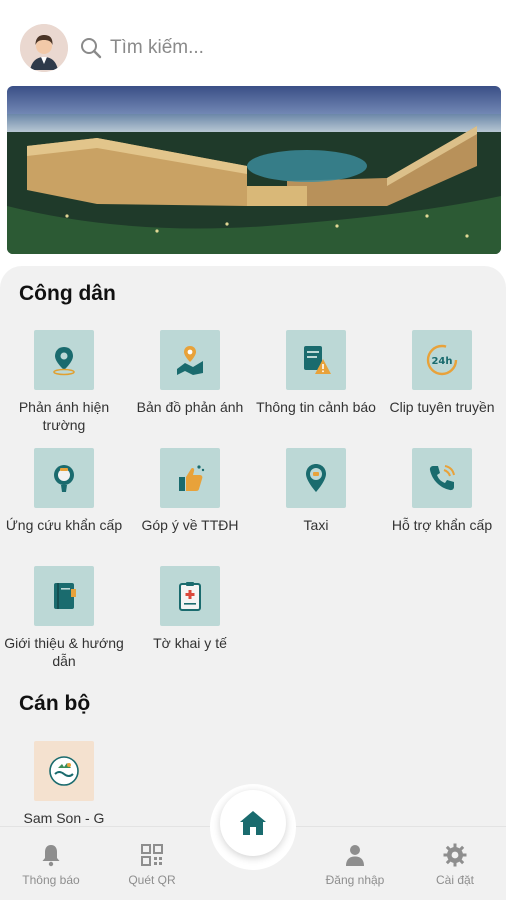  I want to click on tab-notifications: Thông báo, so click(51, 865).